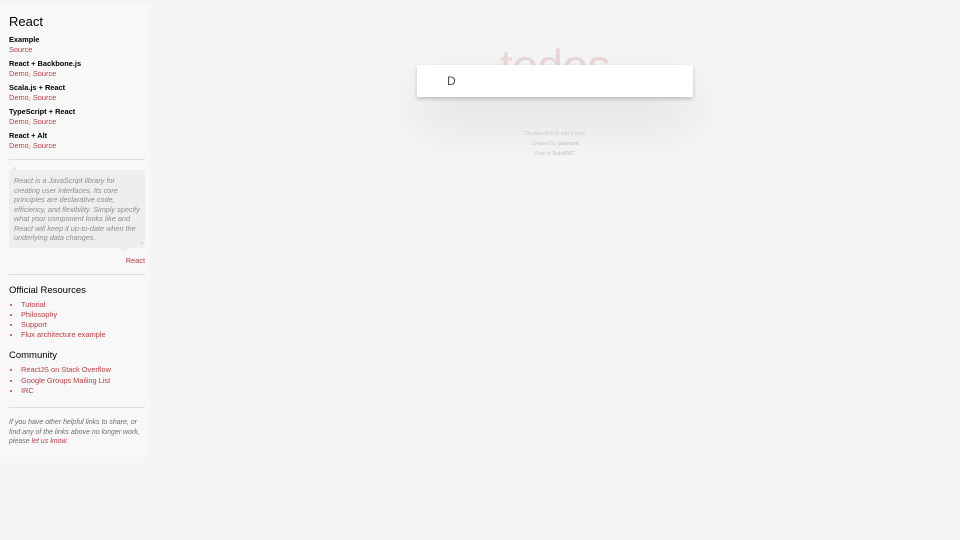 Image resolution: width=960 pixels, height=540 pixels. I want to click on resource-link-flux: Flux architecture example, so click(63, 334).